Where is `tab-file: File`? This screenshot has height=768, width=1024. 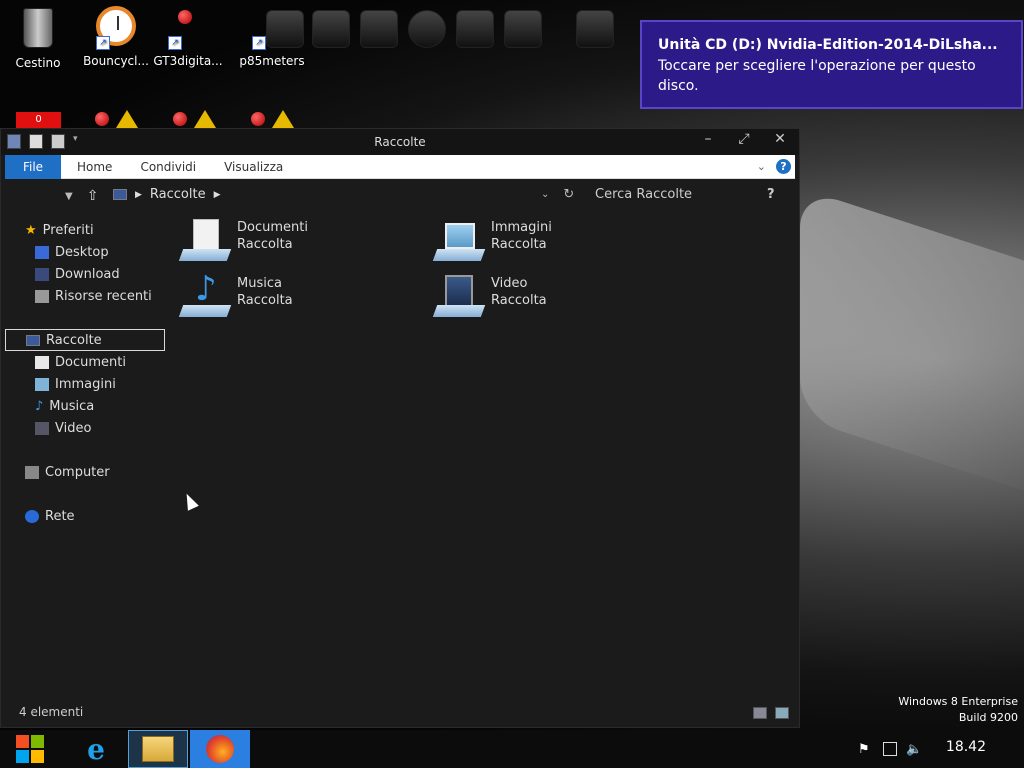
tab-file: File is located at coordinates (33, 166).